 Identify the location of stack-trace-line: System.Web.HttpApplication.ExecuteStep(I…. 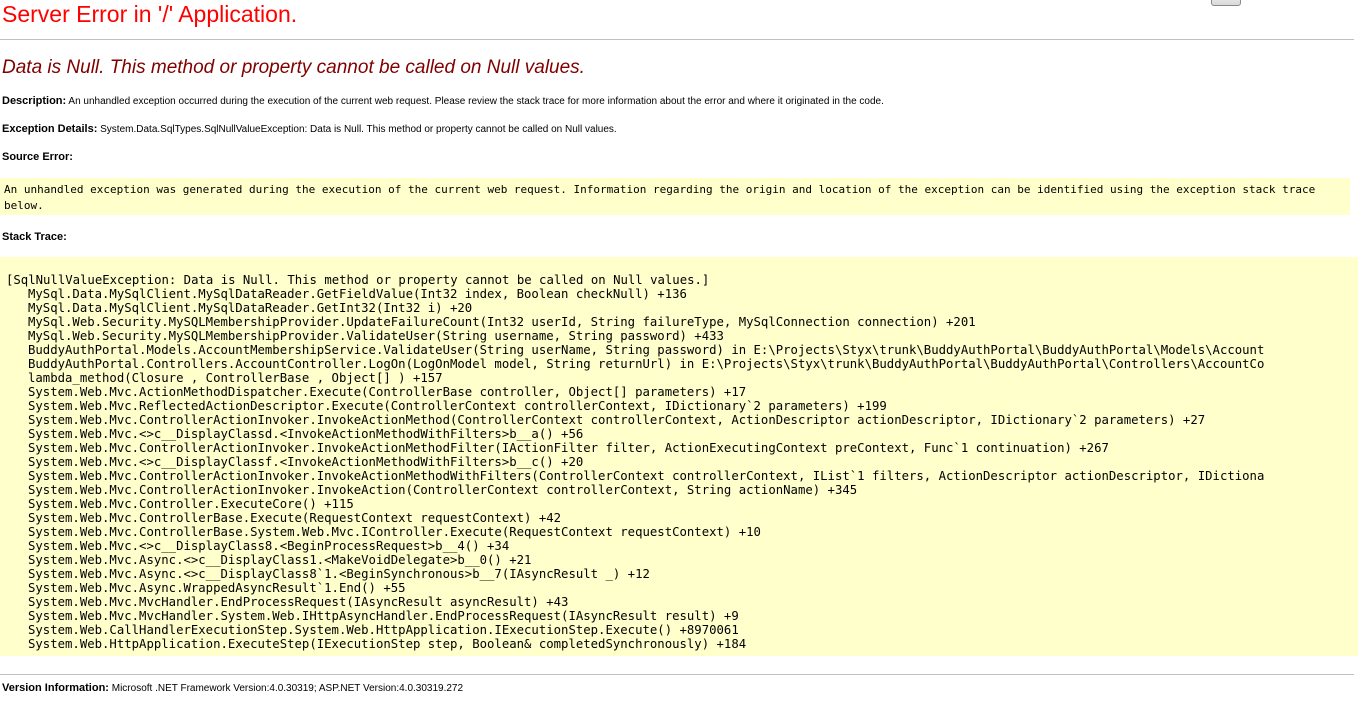
(387, 644).